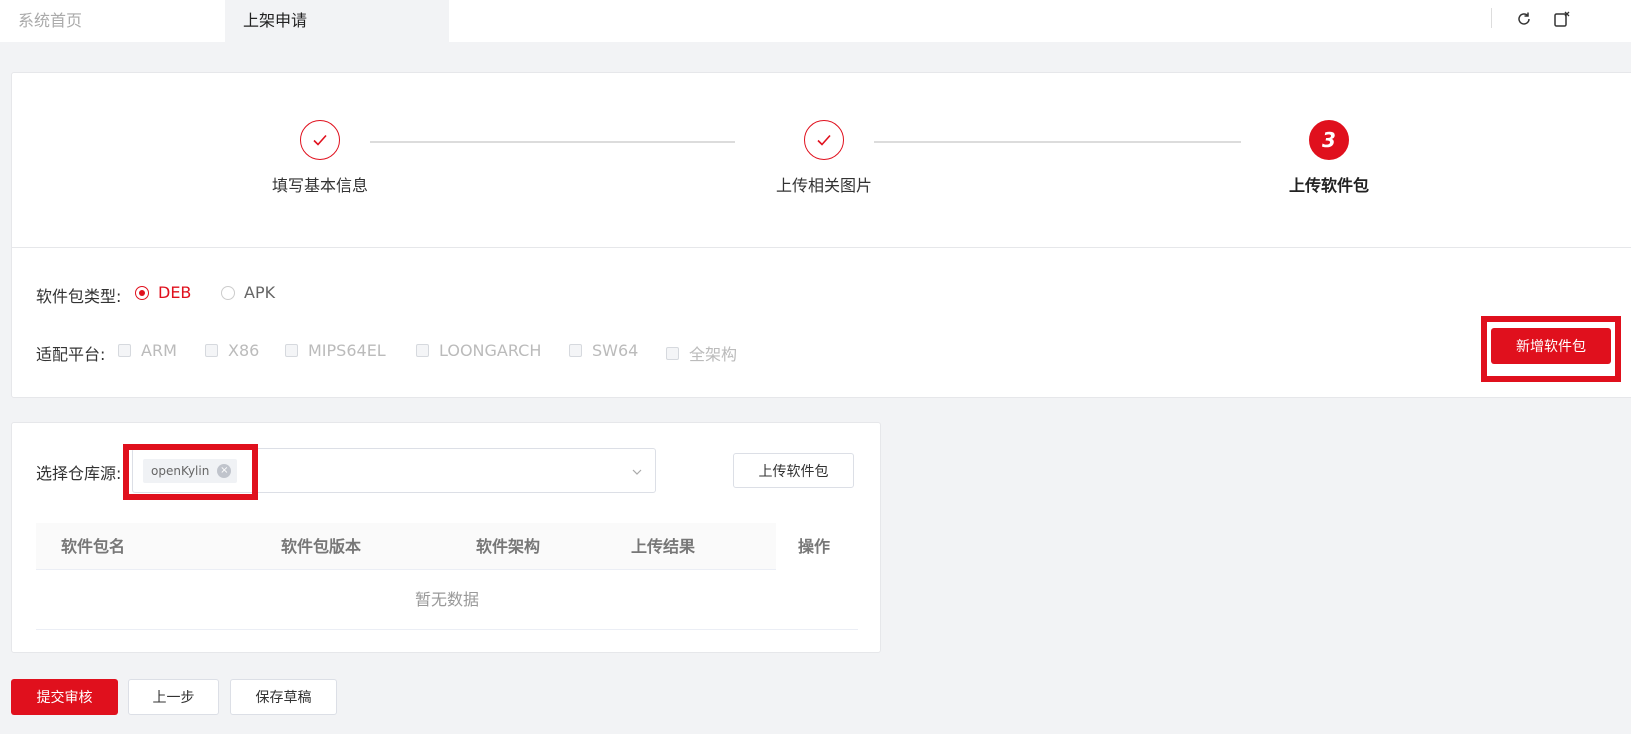 This screenshot has width=1631, height=734. Describe the element at coordinates (447, 546) in the screenshot. I see `table-header: 软件包名 软件包版本 软件架构 上传结果 操作` at that location.